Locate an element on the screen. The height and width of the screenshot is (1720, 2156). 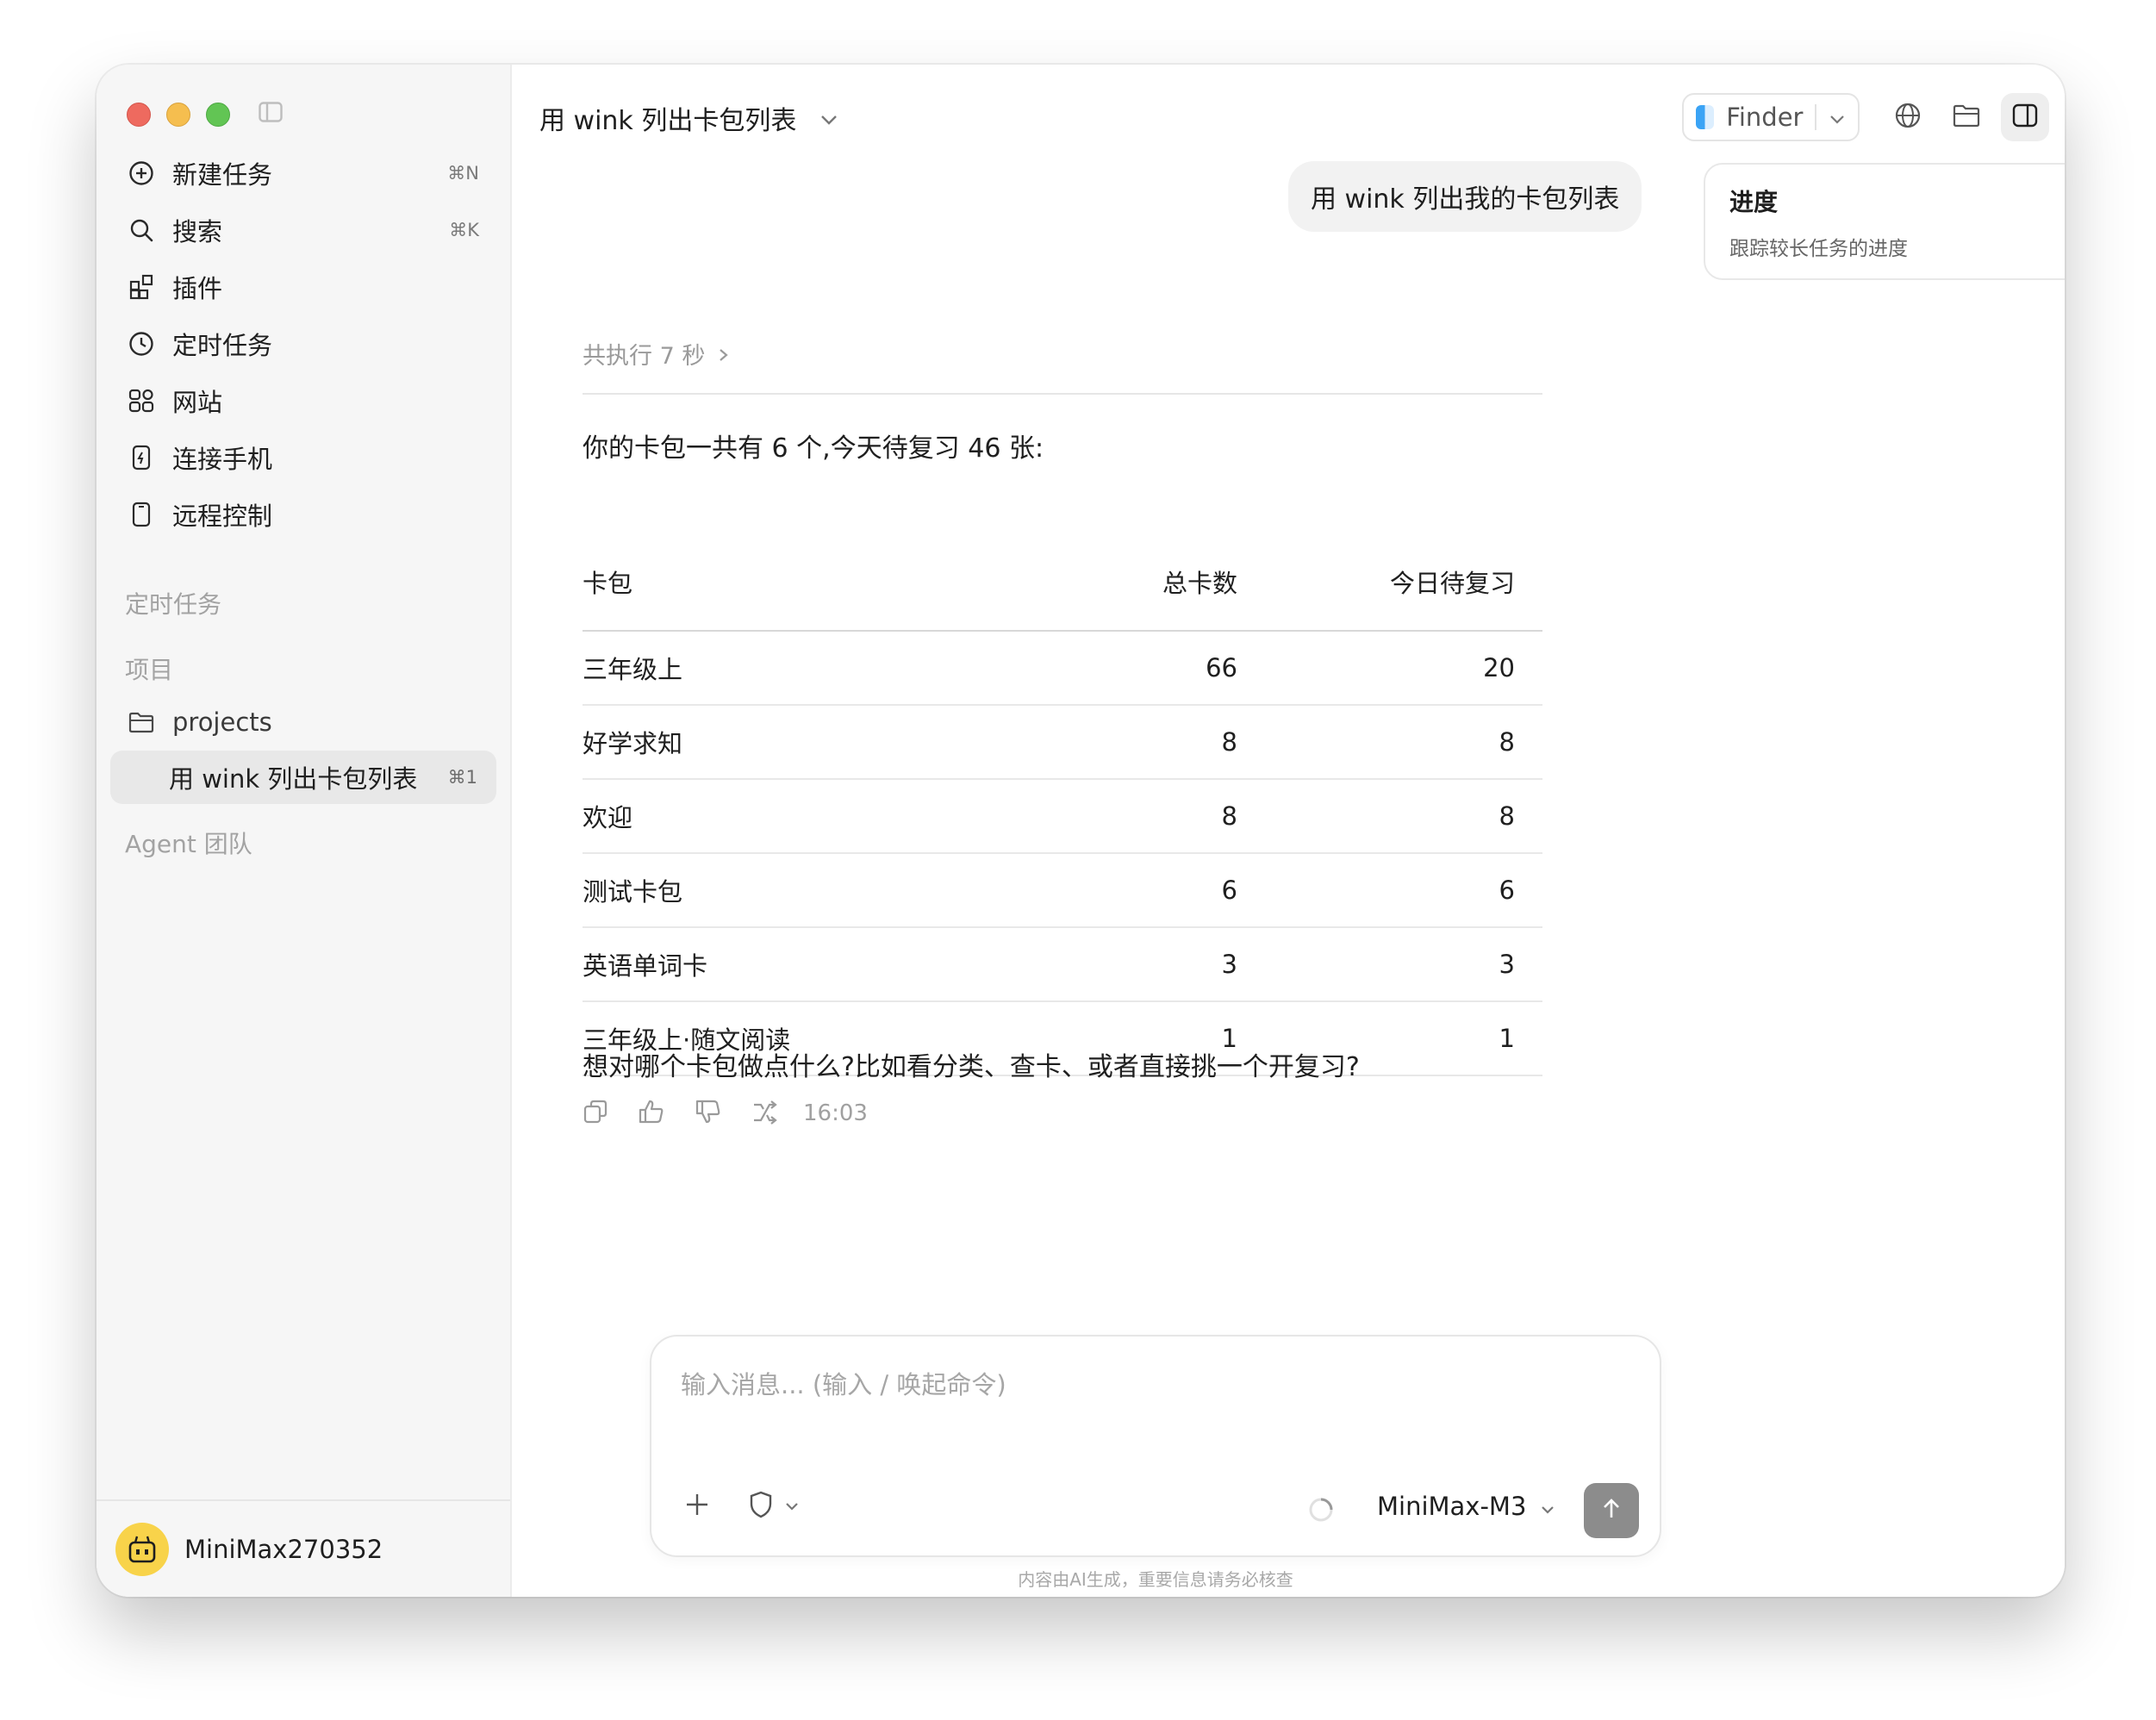
sidebar-item-search: 搜索 ⌘K is located at coordinates (303, 230).